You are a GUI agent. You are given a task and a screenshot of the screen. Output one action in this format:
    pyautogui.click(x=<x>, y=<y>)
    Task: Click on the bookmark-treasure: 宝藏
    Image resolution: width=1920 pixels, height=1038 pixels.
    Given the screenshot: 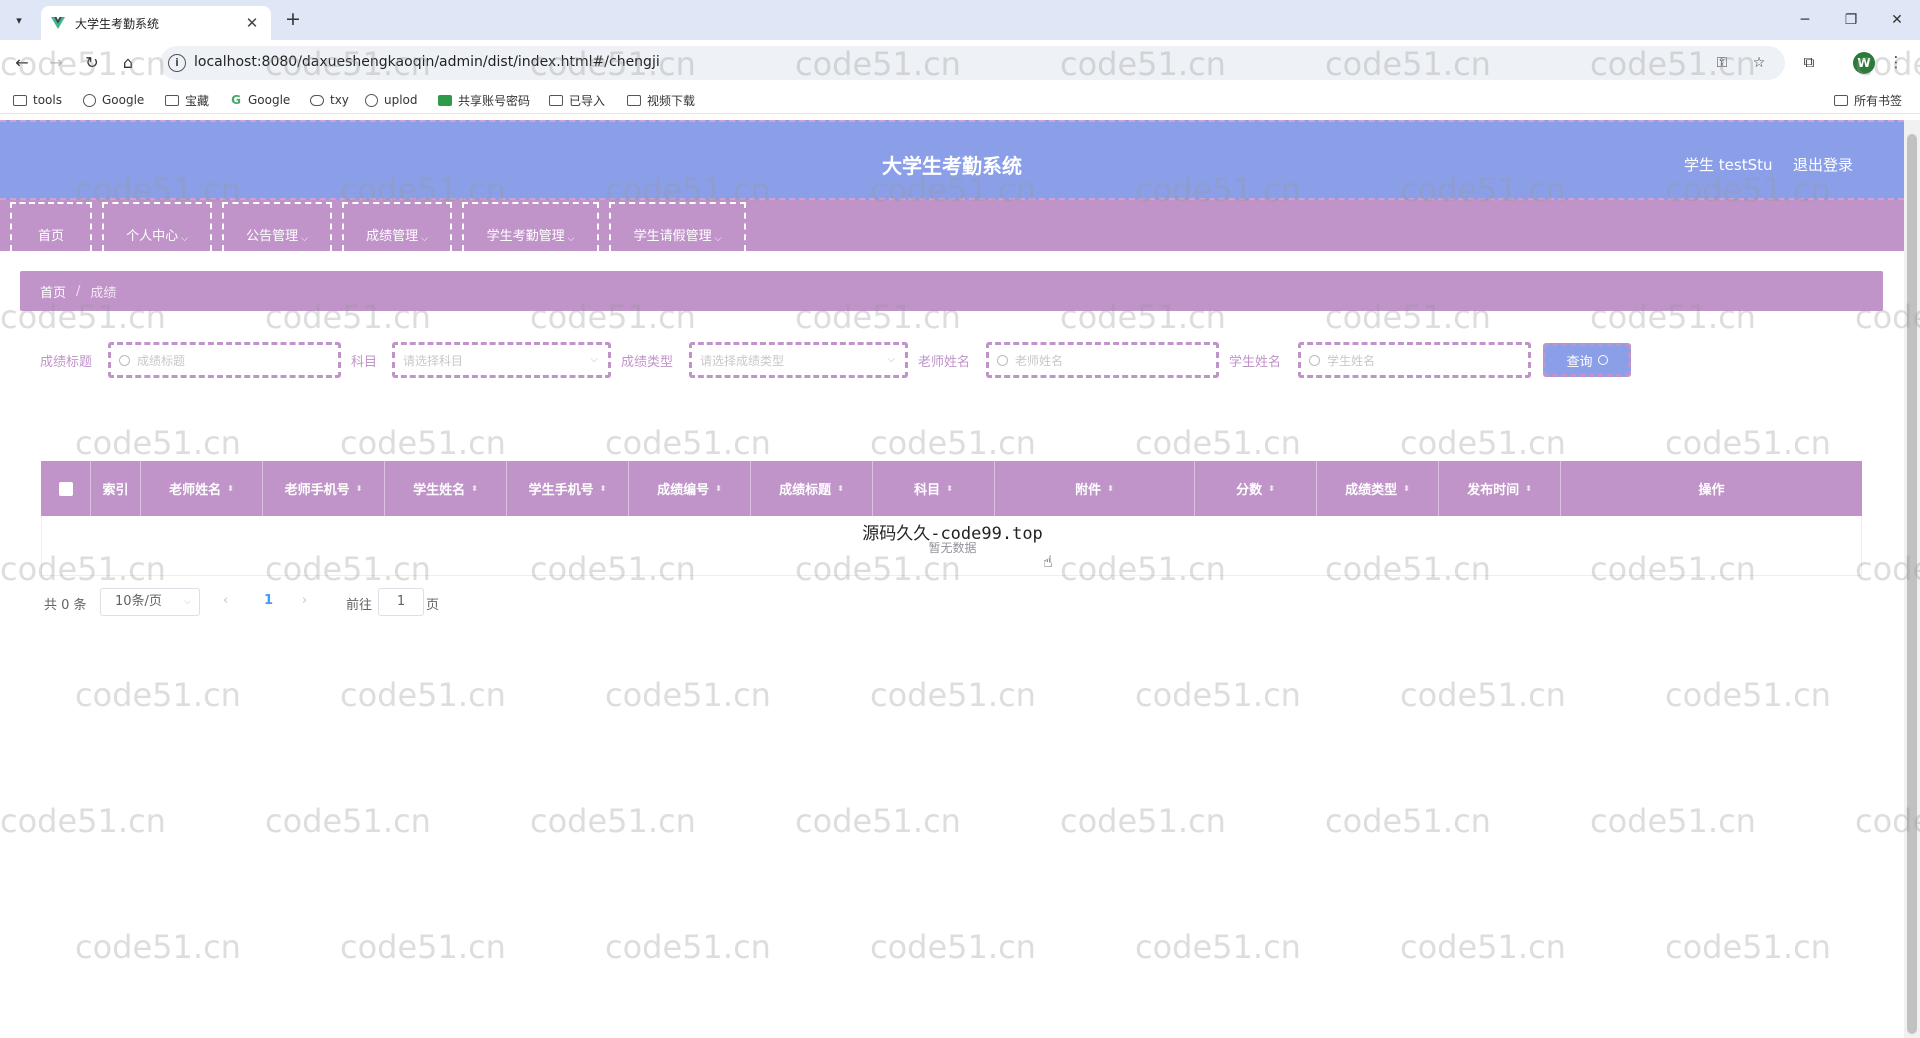 What is the action you would take?
    pyautogui.click(x=187, y=100)
    